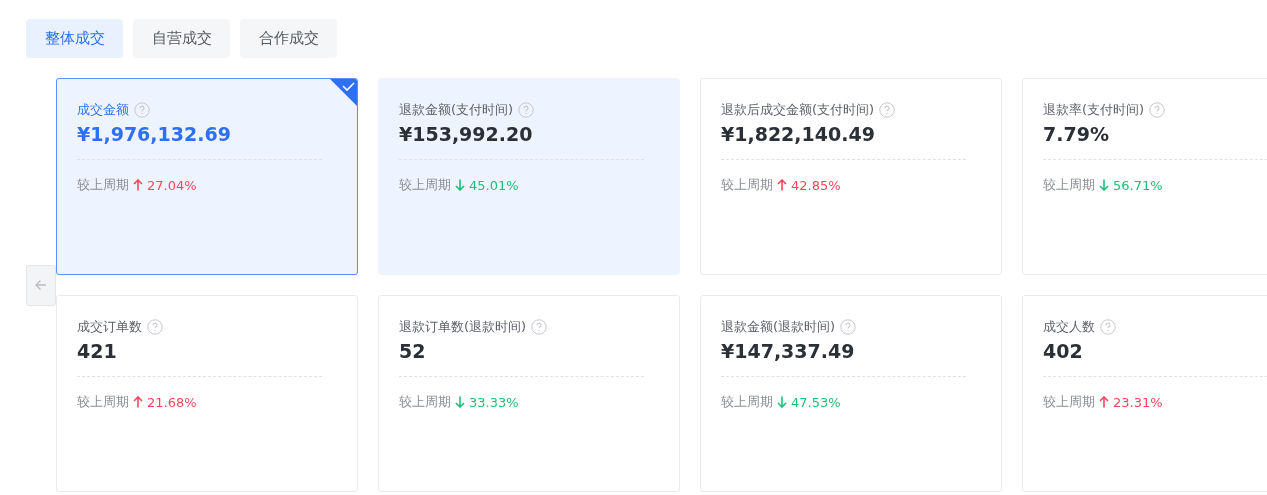 This screenshot has width=1267, height=495. I want to click on change-value: 47.53%, so click(816, 402).